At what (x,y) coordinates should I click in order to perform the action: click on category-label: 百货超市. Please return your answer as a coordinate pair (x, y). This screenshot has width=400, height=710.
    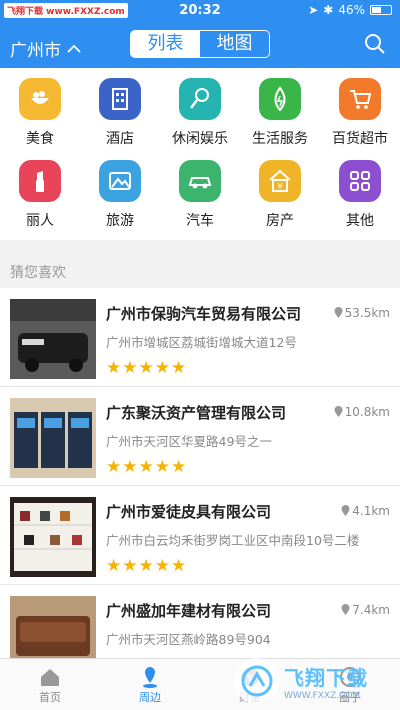
    Looking at the image, I should click on (360, 139).